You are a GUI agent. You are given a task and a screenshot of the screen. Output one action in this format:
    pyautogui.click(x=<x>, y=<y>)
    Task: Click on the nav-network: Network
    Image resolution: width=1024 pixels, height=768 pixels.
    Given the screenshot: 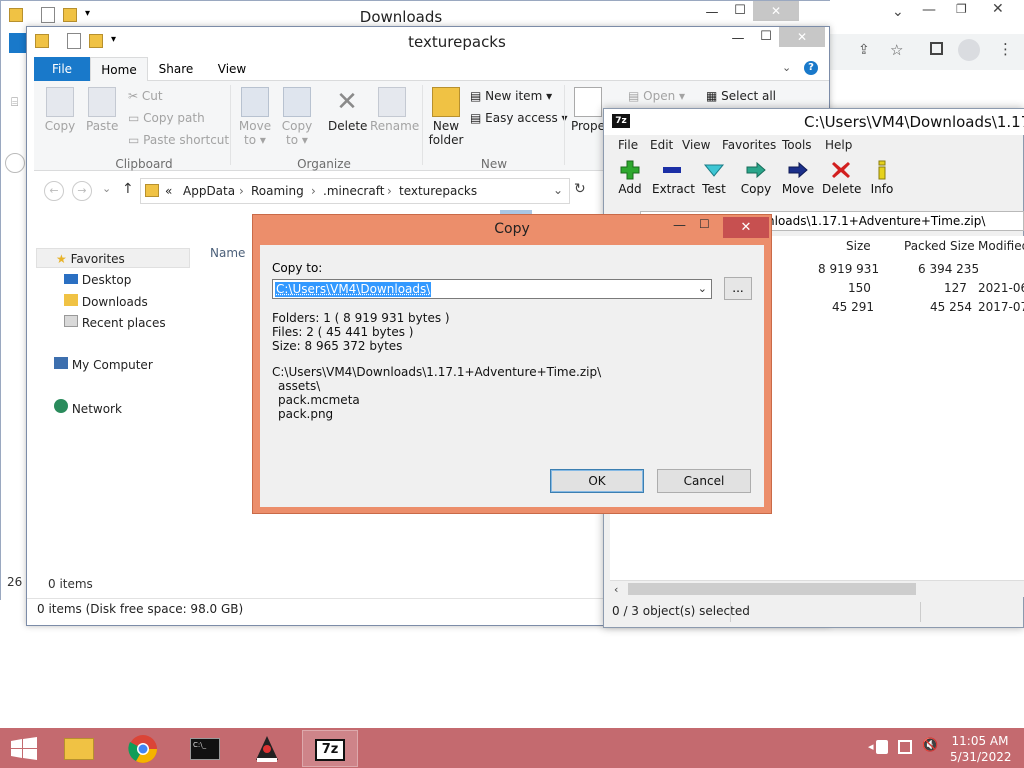 What is the action you would take?
    pyautogui.click(x=88, y=407)
    